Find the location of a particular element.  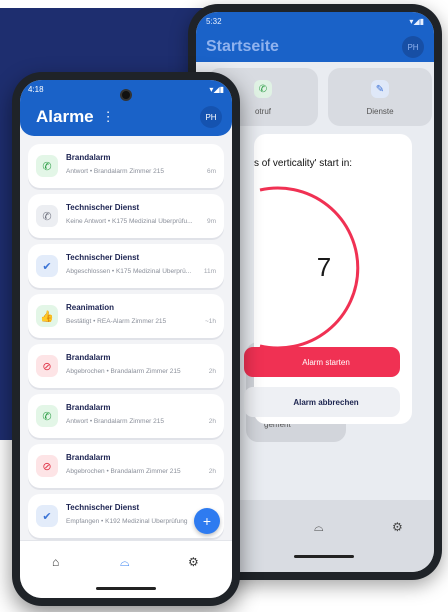

status-indicators: ▾◢▮ is located at coordinates (216, 89).